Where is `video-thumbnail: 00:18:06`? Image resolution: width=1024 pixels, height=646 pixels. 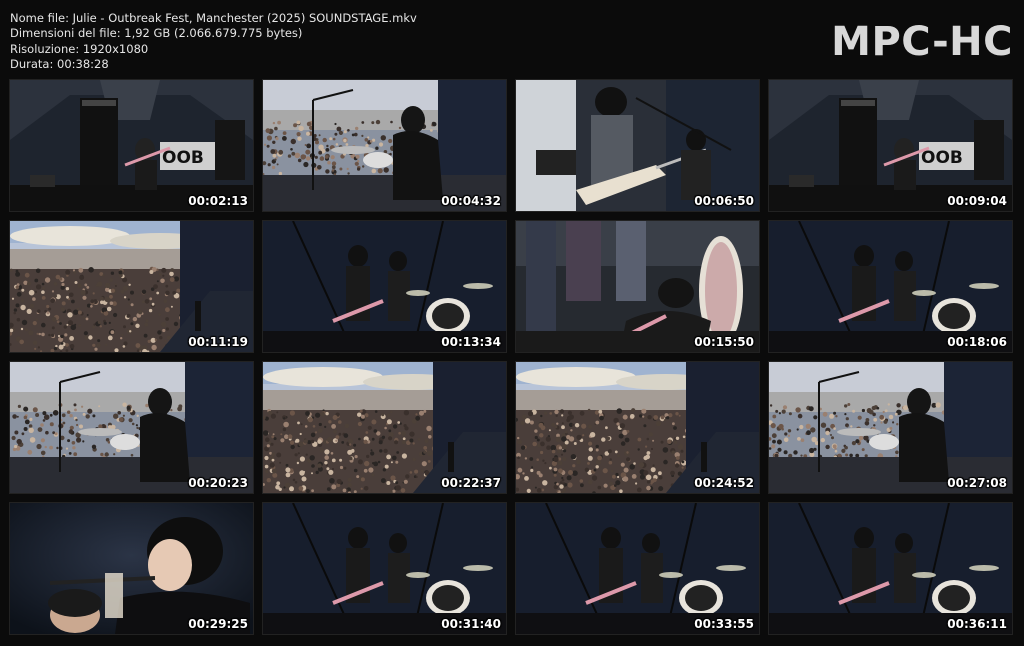 video-thumbnail: 00:18:06 is located at coordinates (890, 286).